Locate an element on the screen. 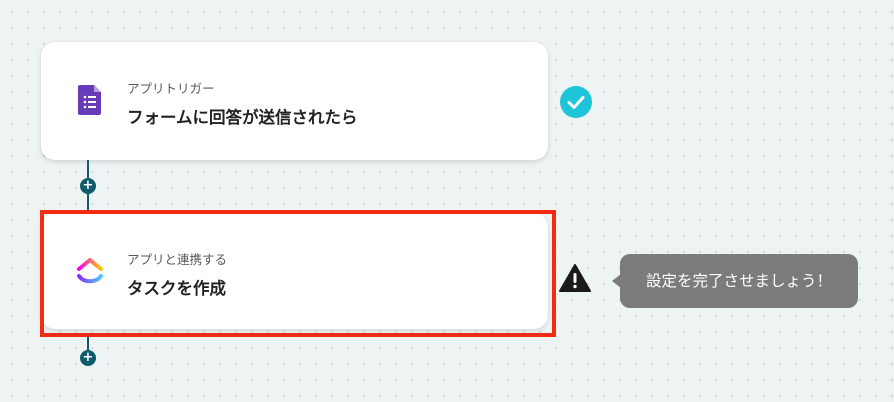  add-step-button-bottom: + is located at coordinates (88, 358).